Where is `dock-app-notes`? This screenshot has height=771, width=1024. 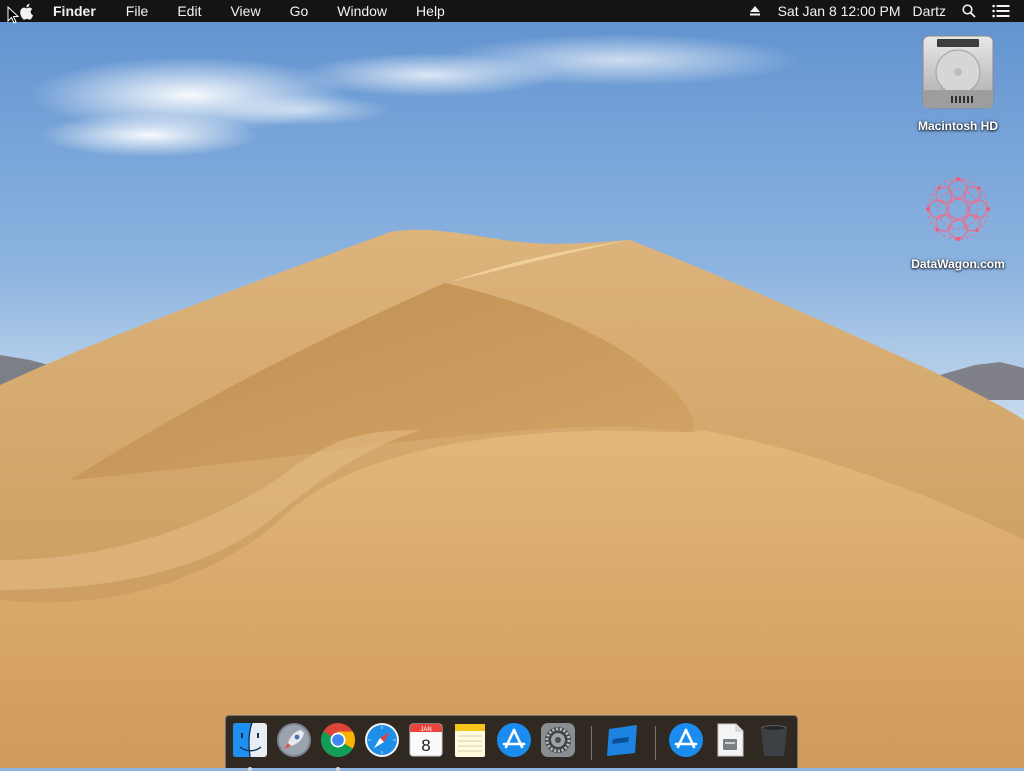
dock-app-notes is located at coordinates (470, 741).